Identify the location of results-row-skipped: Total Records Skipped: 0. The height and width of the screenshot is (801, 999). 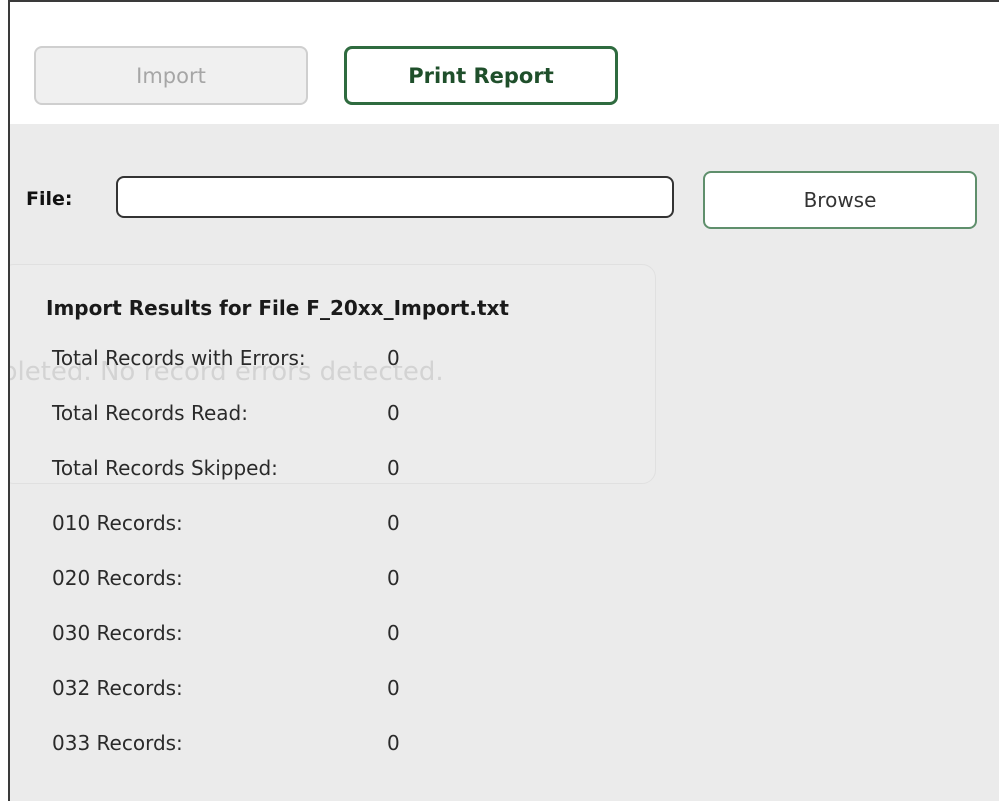
(332, 483).